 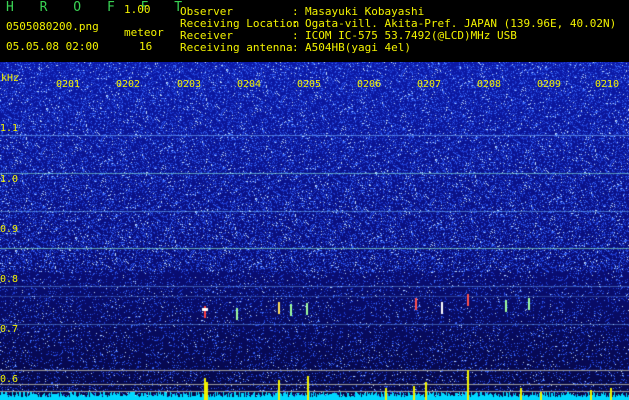 I want to click on y-tick-label: 1.1, so click(x=9, y=128).